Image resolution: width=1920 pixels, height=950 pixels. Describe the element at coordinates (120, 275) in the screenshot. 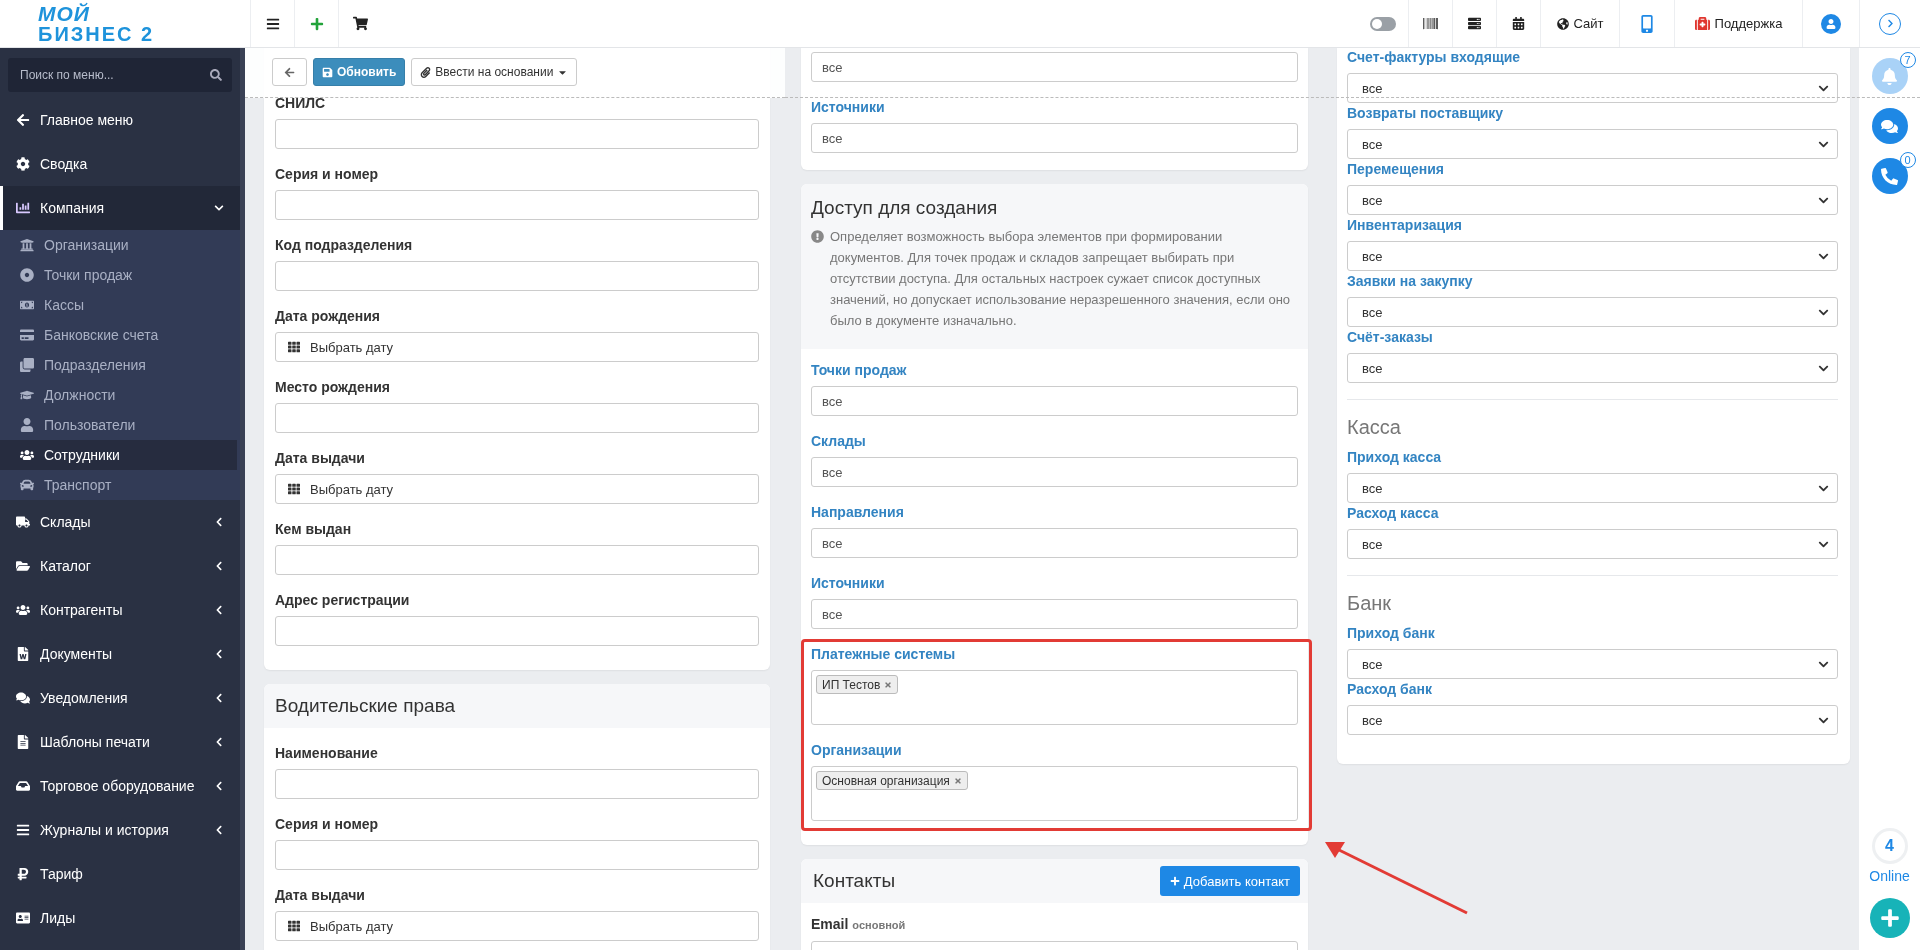

I see `sidebar-subitem: Точки продаж` at that location.